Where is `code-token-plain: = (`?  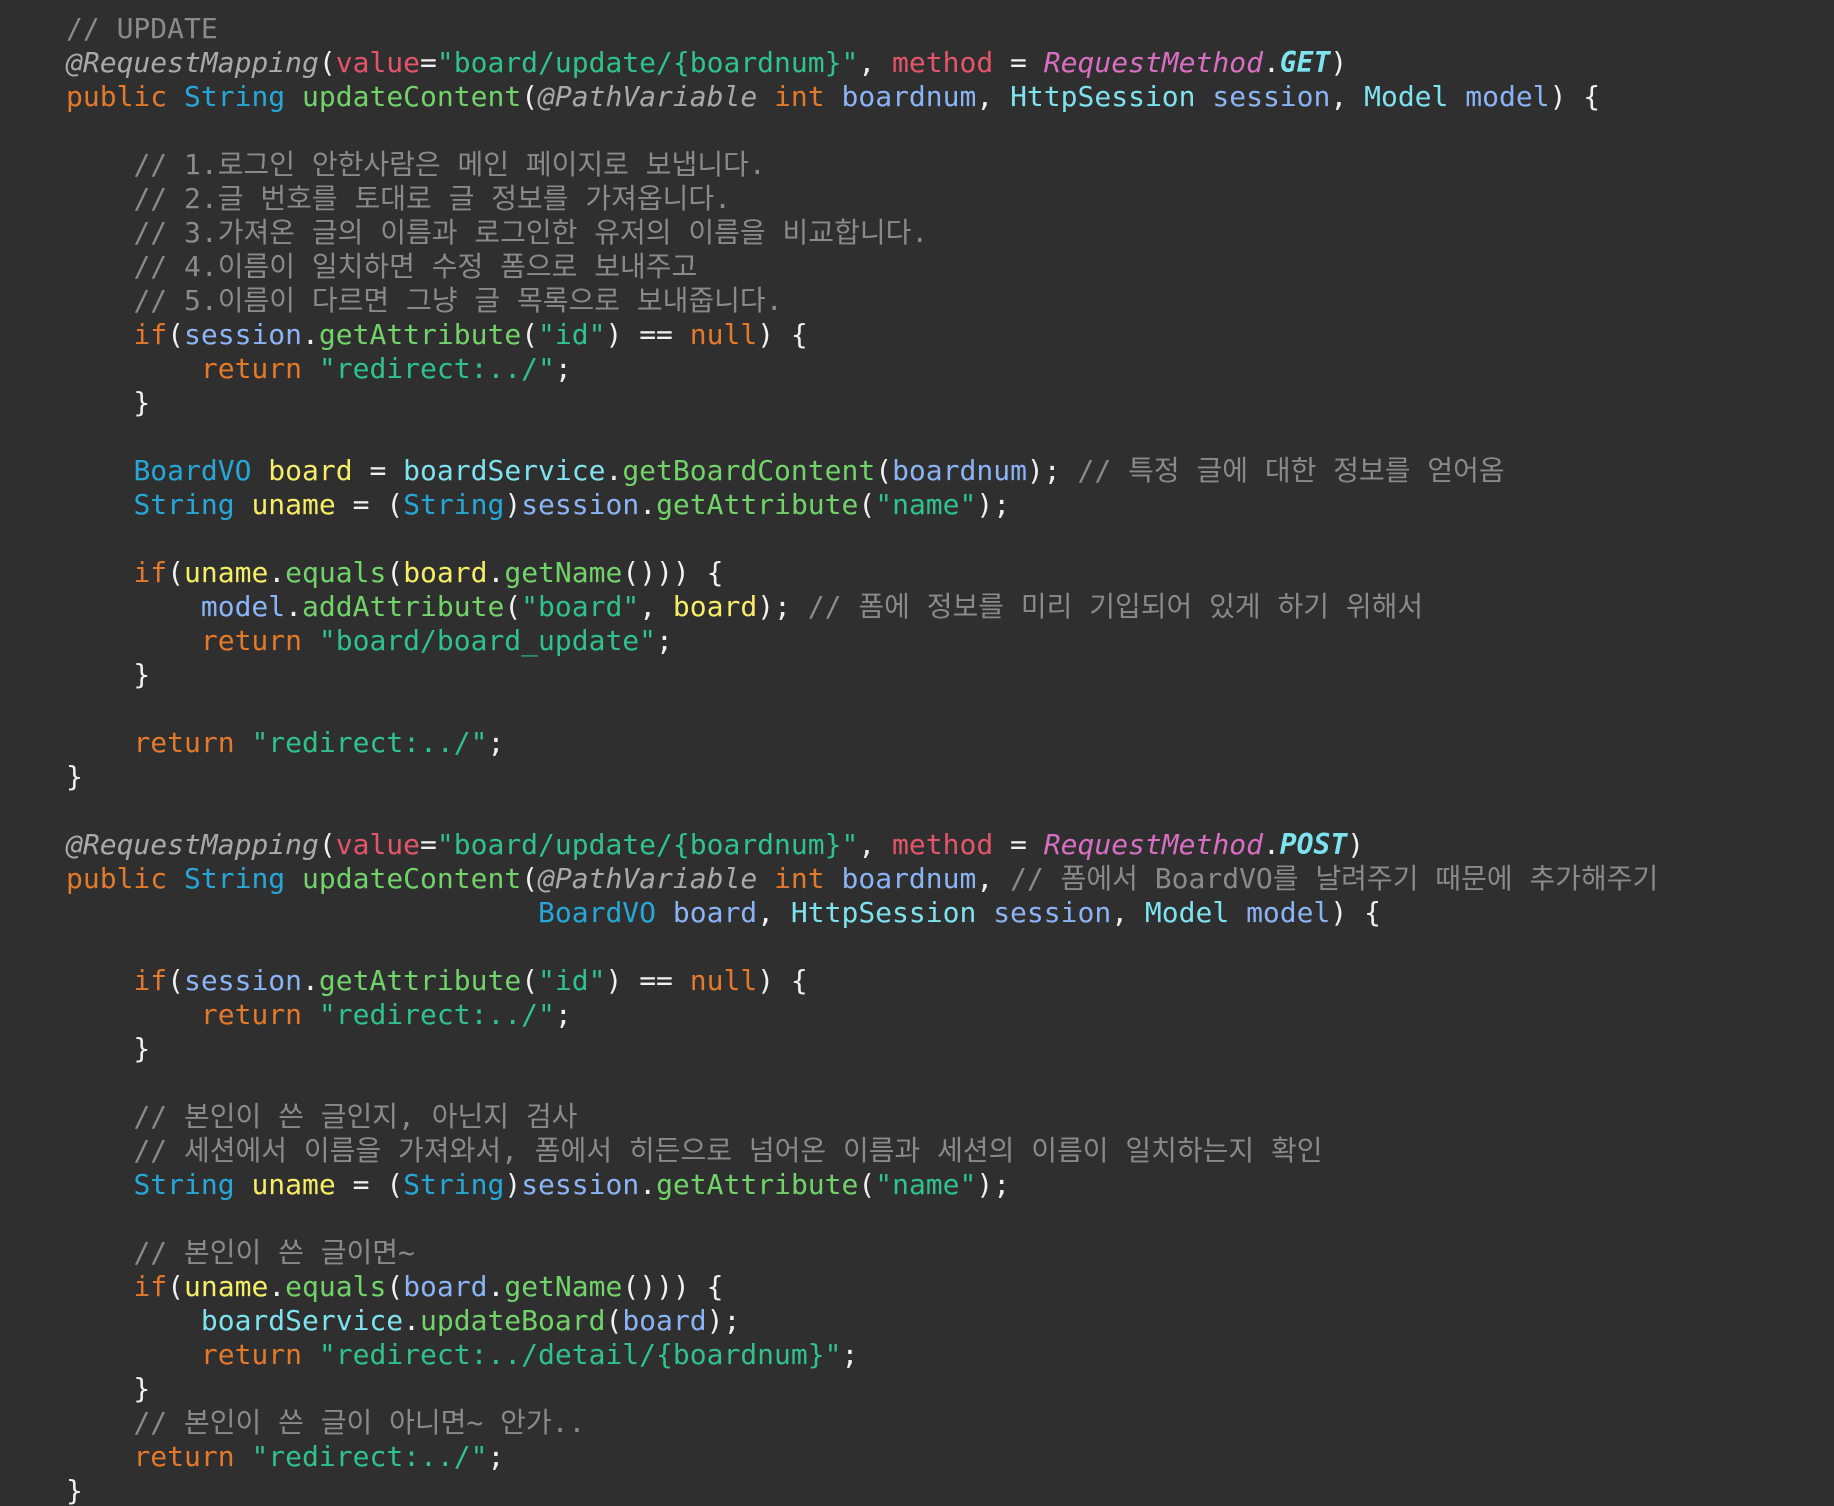 code-token-plain: = ( is located at coordinates (369, 1184).